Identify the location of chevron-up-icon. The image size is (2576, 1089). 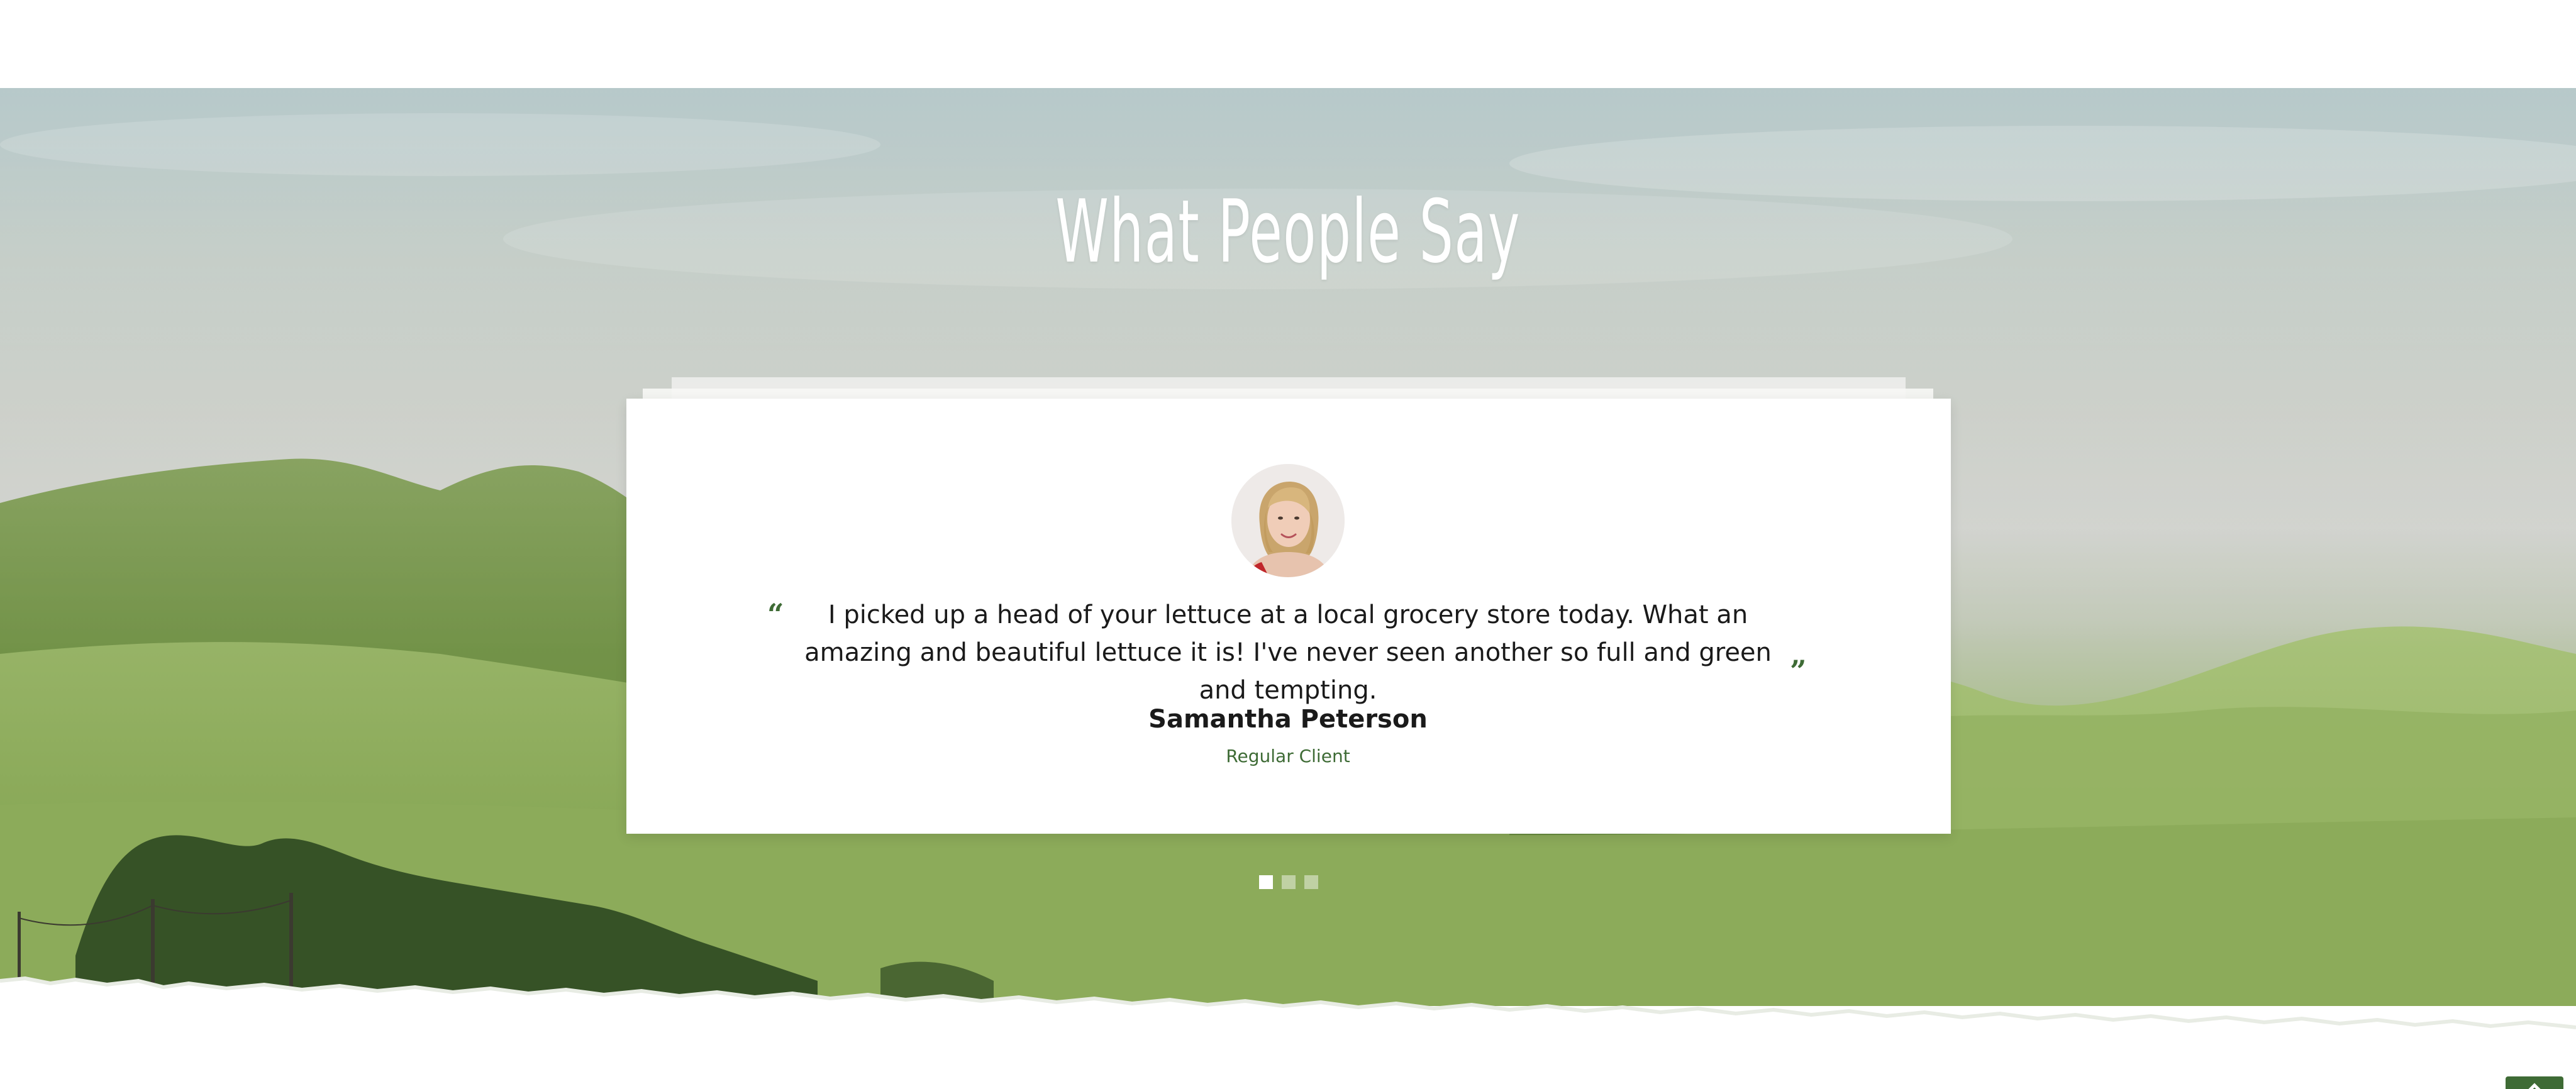
(2534, 1086).